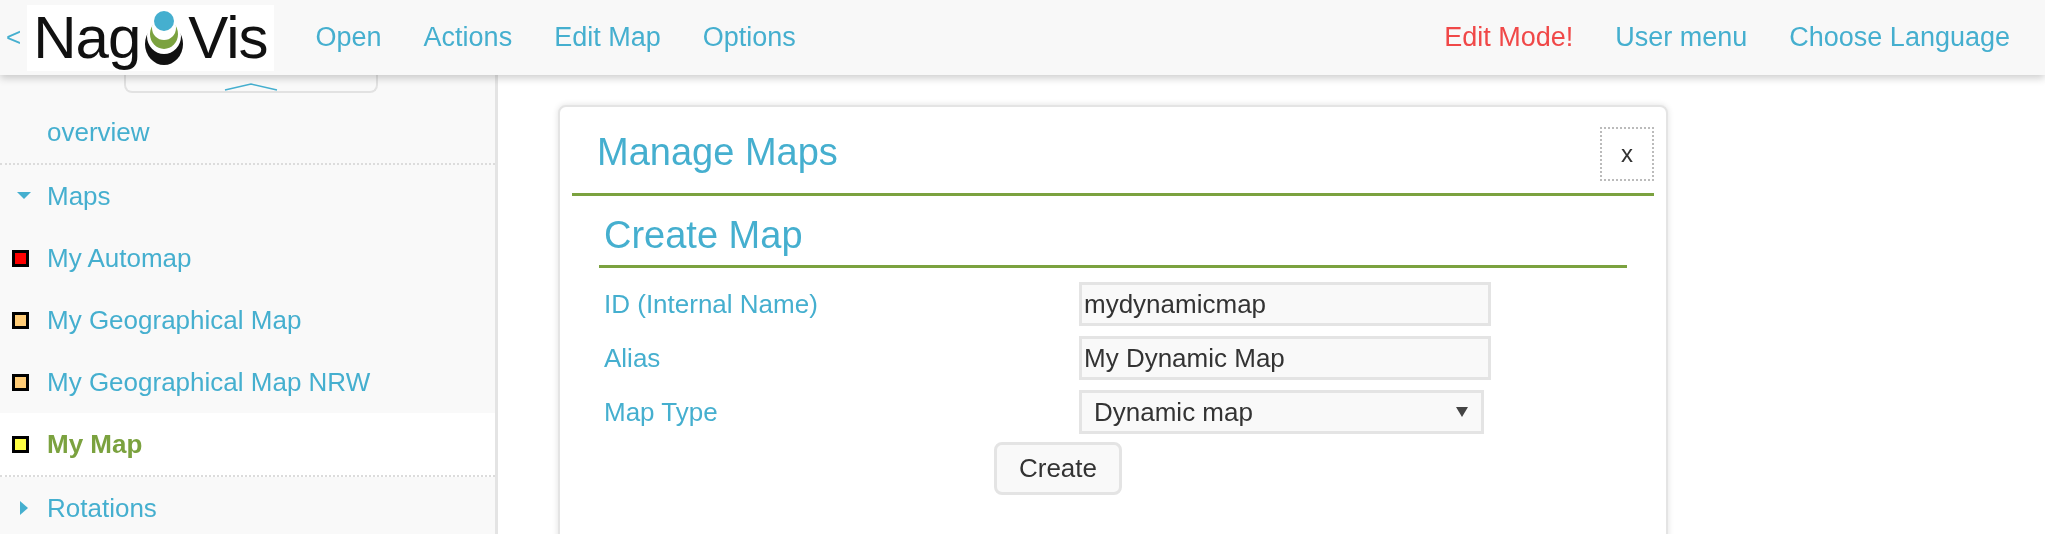  I want to click on menu-item: User menu, so click(1681, 37).